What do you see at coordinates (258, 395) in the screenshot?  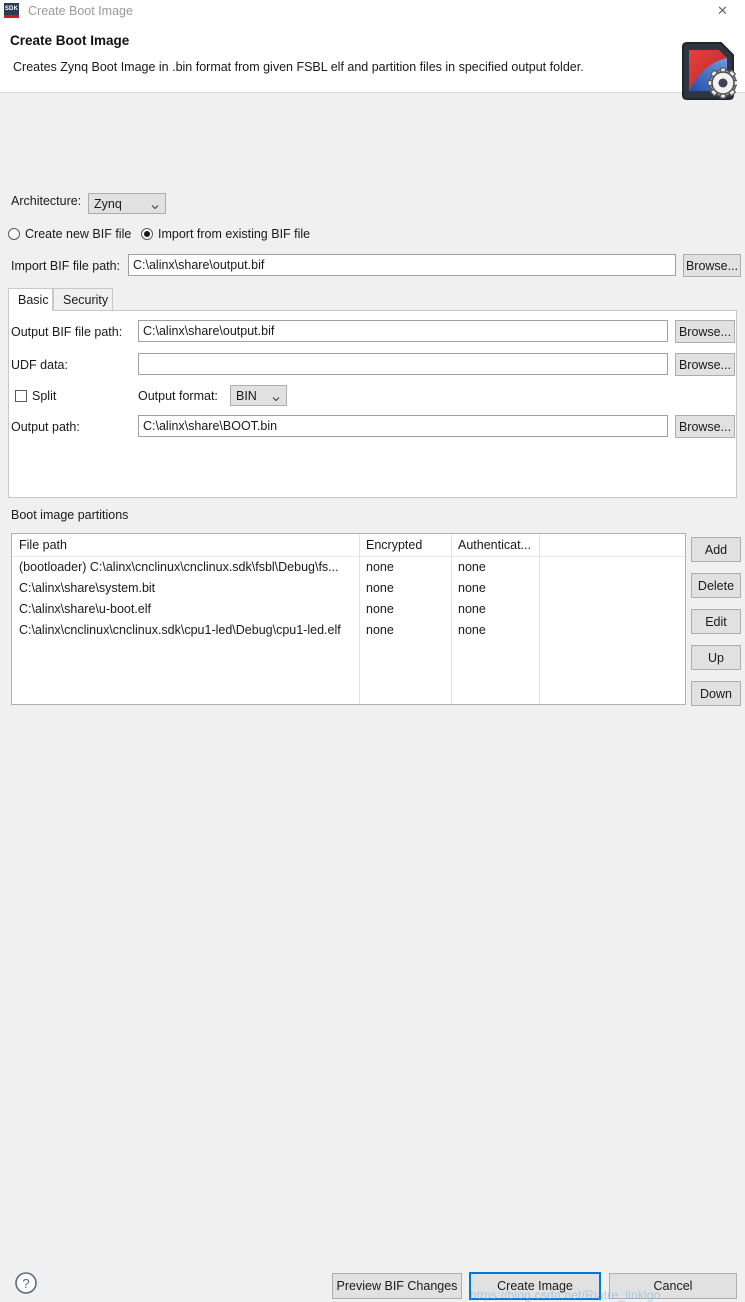 I see `output-format-select: BIN` at bounding box center [258, 395].